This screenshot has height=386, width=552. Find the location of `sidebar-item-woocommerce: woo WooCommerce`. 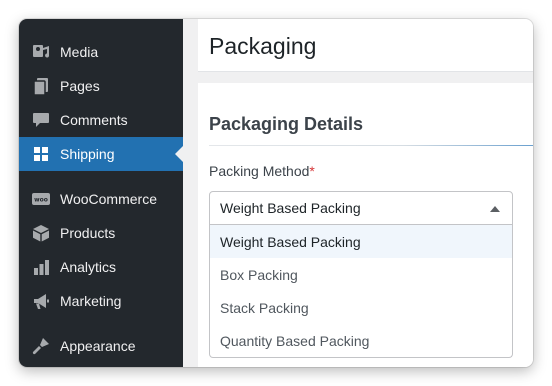

sidebar-item-woocommerce: woo WooCommerce is located at coordinates (101, 199).